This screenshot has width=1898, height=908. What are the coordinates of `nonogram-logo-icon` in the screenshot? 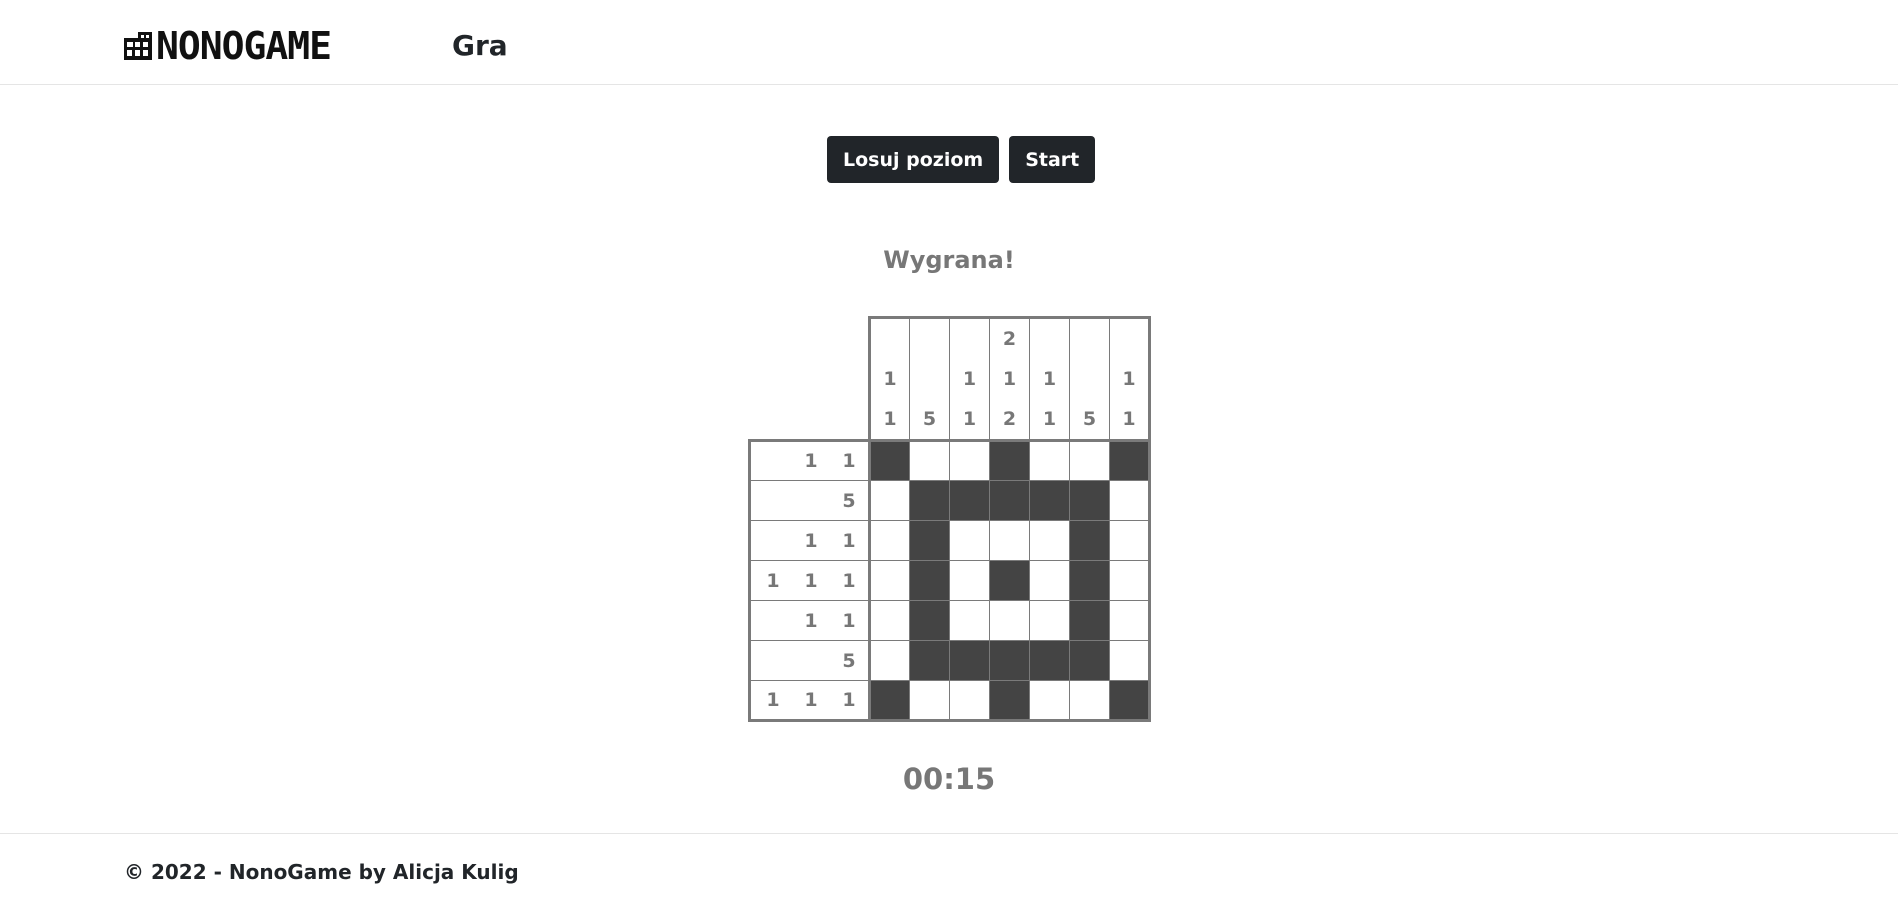 It's located at (138, 46).